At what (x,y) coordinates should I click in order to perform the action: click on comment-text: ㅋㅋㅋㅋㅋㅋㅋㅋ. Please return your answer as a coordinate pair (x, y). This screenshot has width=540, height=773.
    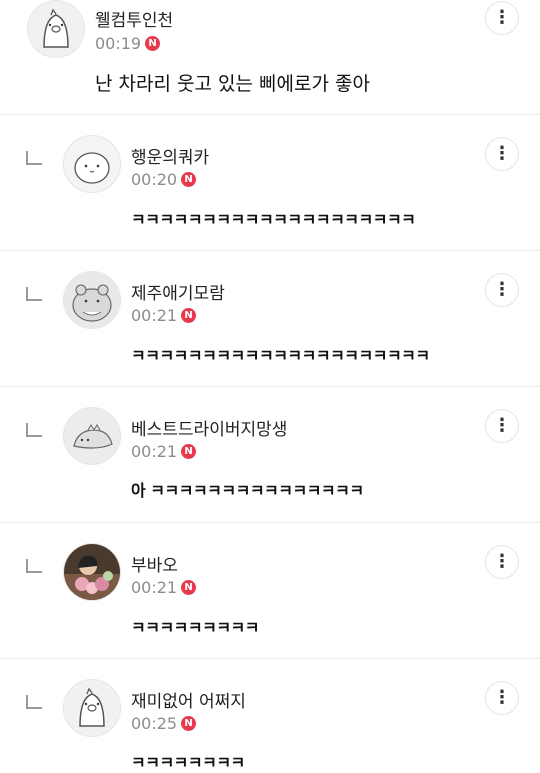
    Looking at the image, I should click on (188, 762).